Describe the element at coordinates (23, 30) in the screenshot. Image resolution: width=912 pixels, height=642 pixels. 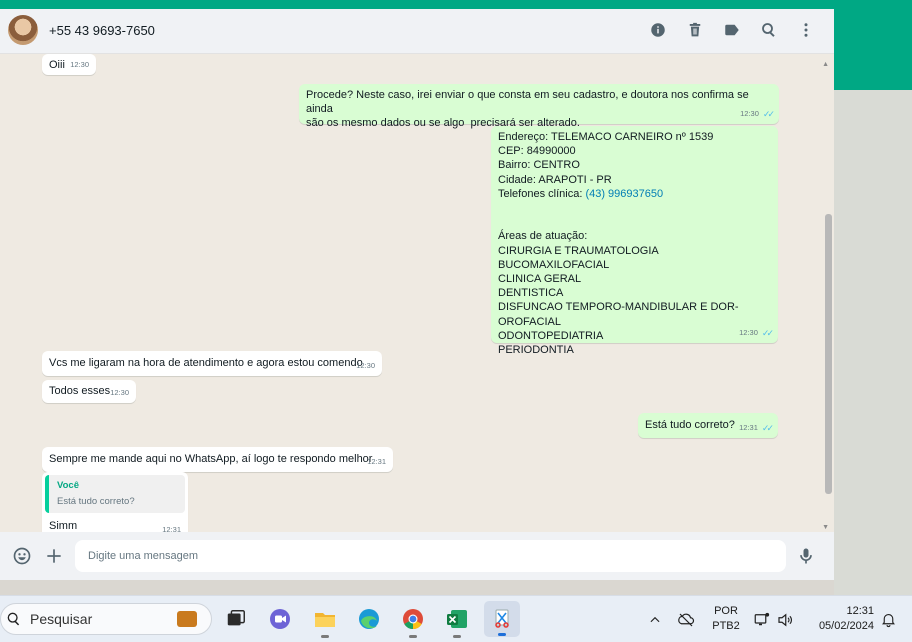
I see `contact-avatar` at that location.